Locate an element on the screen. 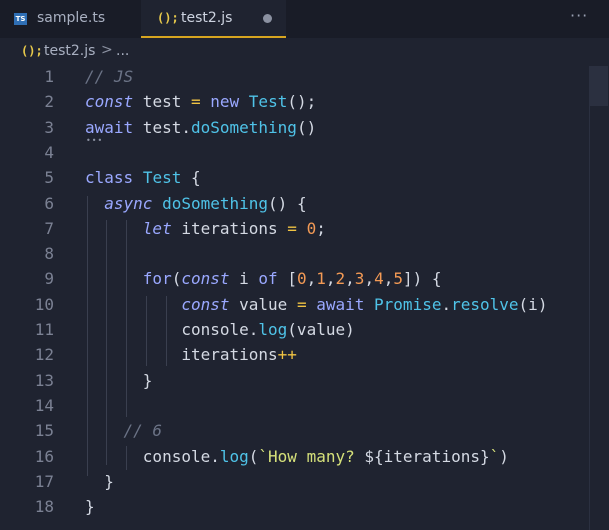  code-token: 0 is located at coordinates (311, 228).